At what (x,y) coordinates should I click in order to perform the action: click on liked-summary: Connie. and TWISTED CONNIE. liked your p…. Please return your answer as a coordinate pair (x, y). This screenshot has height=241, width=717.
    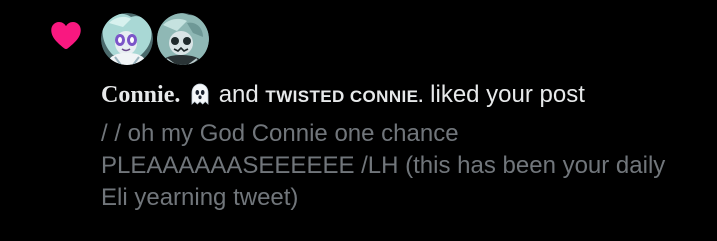
    Looking at the image, I should click on (343, 96).